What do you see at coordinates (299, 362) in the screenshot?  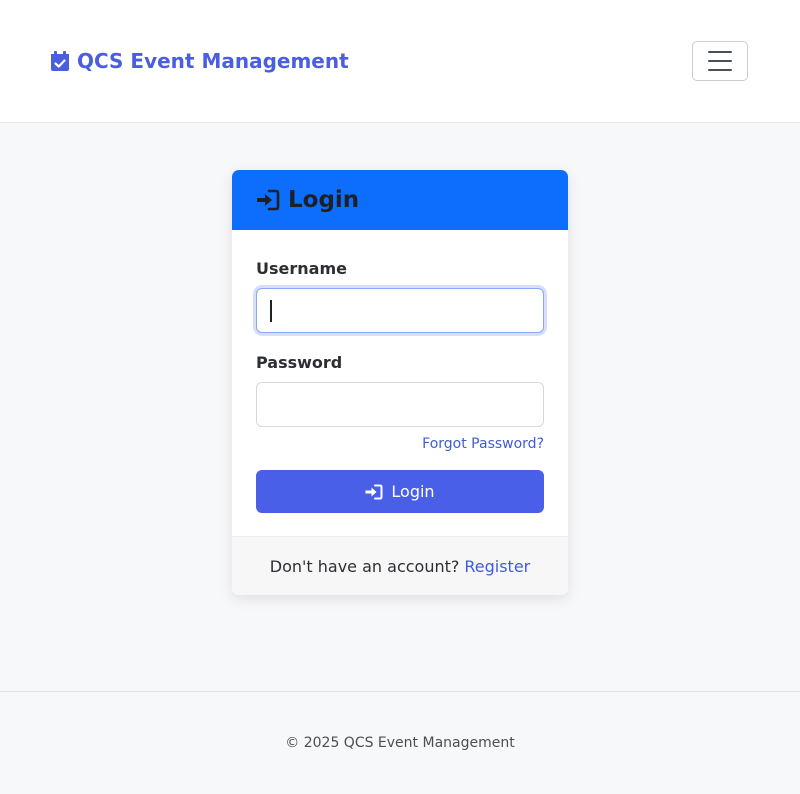 I see `password-label: Password` at bounding box center [299, 362].